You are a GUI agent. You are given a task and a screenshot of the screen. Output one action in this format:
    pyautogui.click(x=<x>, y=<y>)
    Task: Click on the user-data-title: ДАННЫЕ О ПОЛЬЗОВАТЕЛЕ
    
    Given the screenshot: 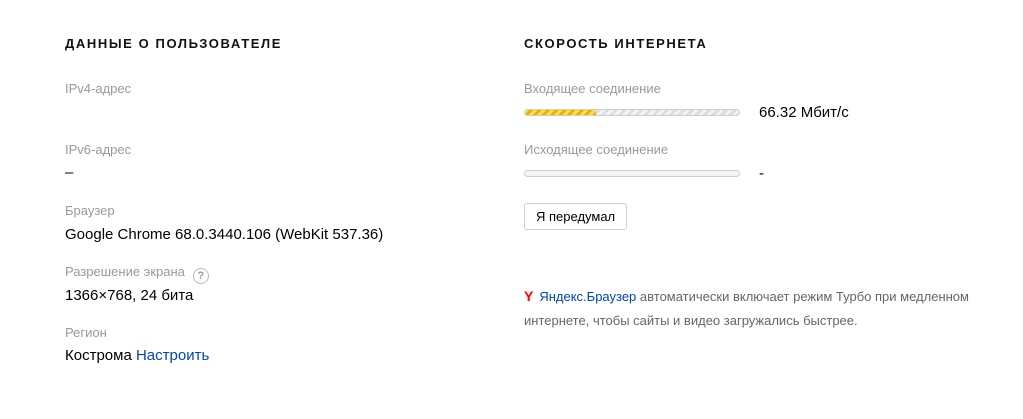 What is the action you would take?
    pyautogui.click(x=174, y=43)
    